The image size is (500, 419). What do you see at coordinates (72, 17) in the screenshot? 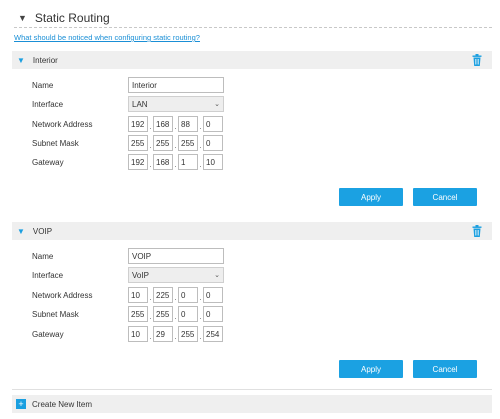
I see `section-title: Static Routing` at bounding box center [72, 17].